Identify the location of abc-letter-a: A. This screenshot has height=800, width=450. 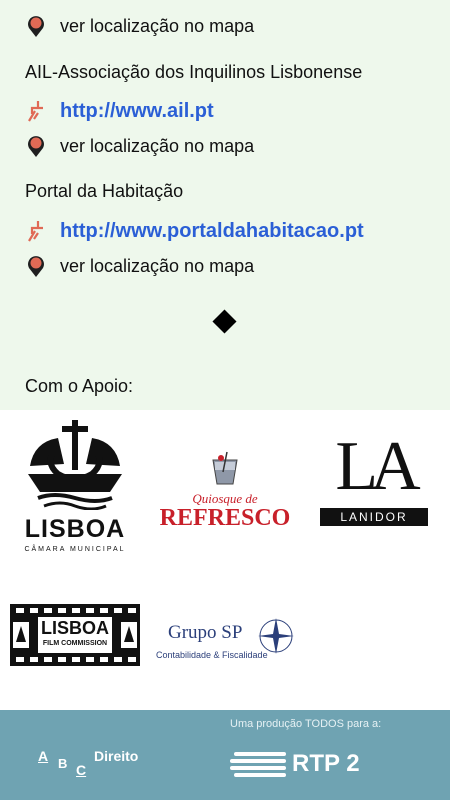
(43, 756).